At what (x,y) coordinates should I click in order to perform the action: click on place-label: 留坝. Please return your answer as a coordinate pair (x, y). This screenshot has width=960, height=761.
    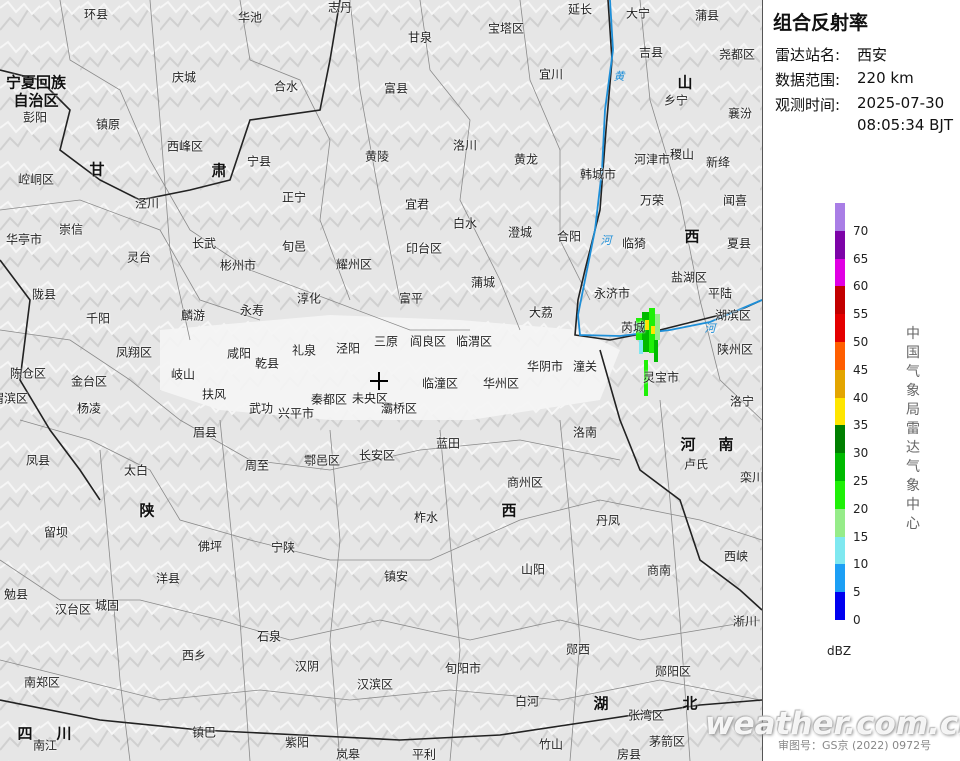
    Looking at the image, I should click on (56, 532).